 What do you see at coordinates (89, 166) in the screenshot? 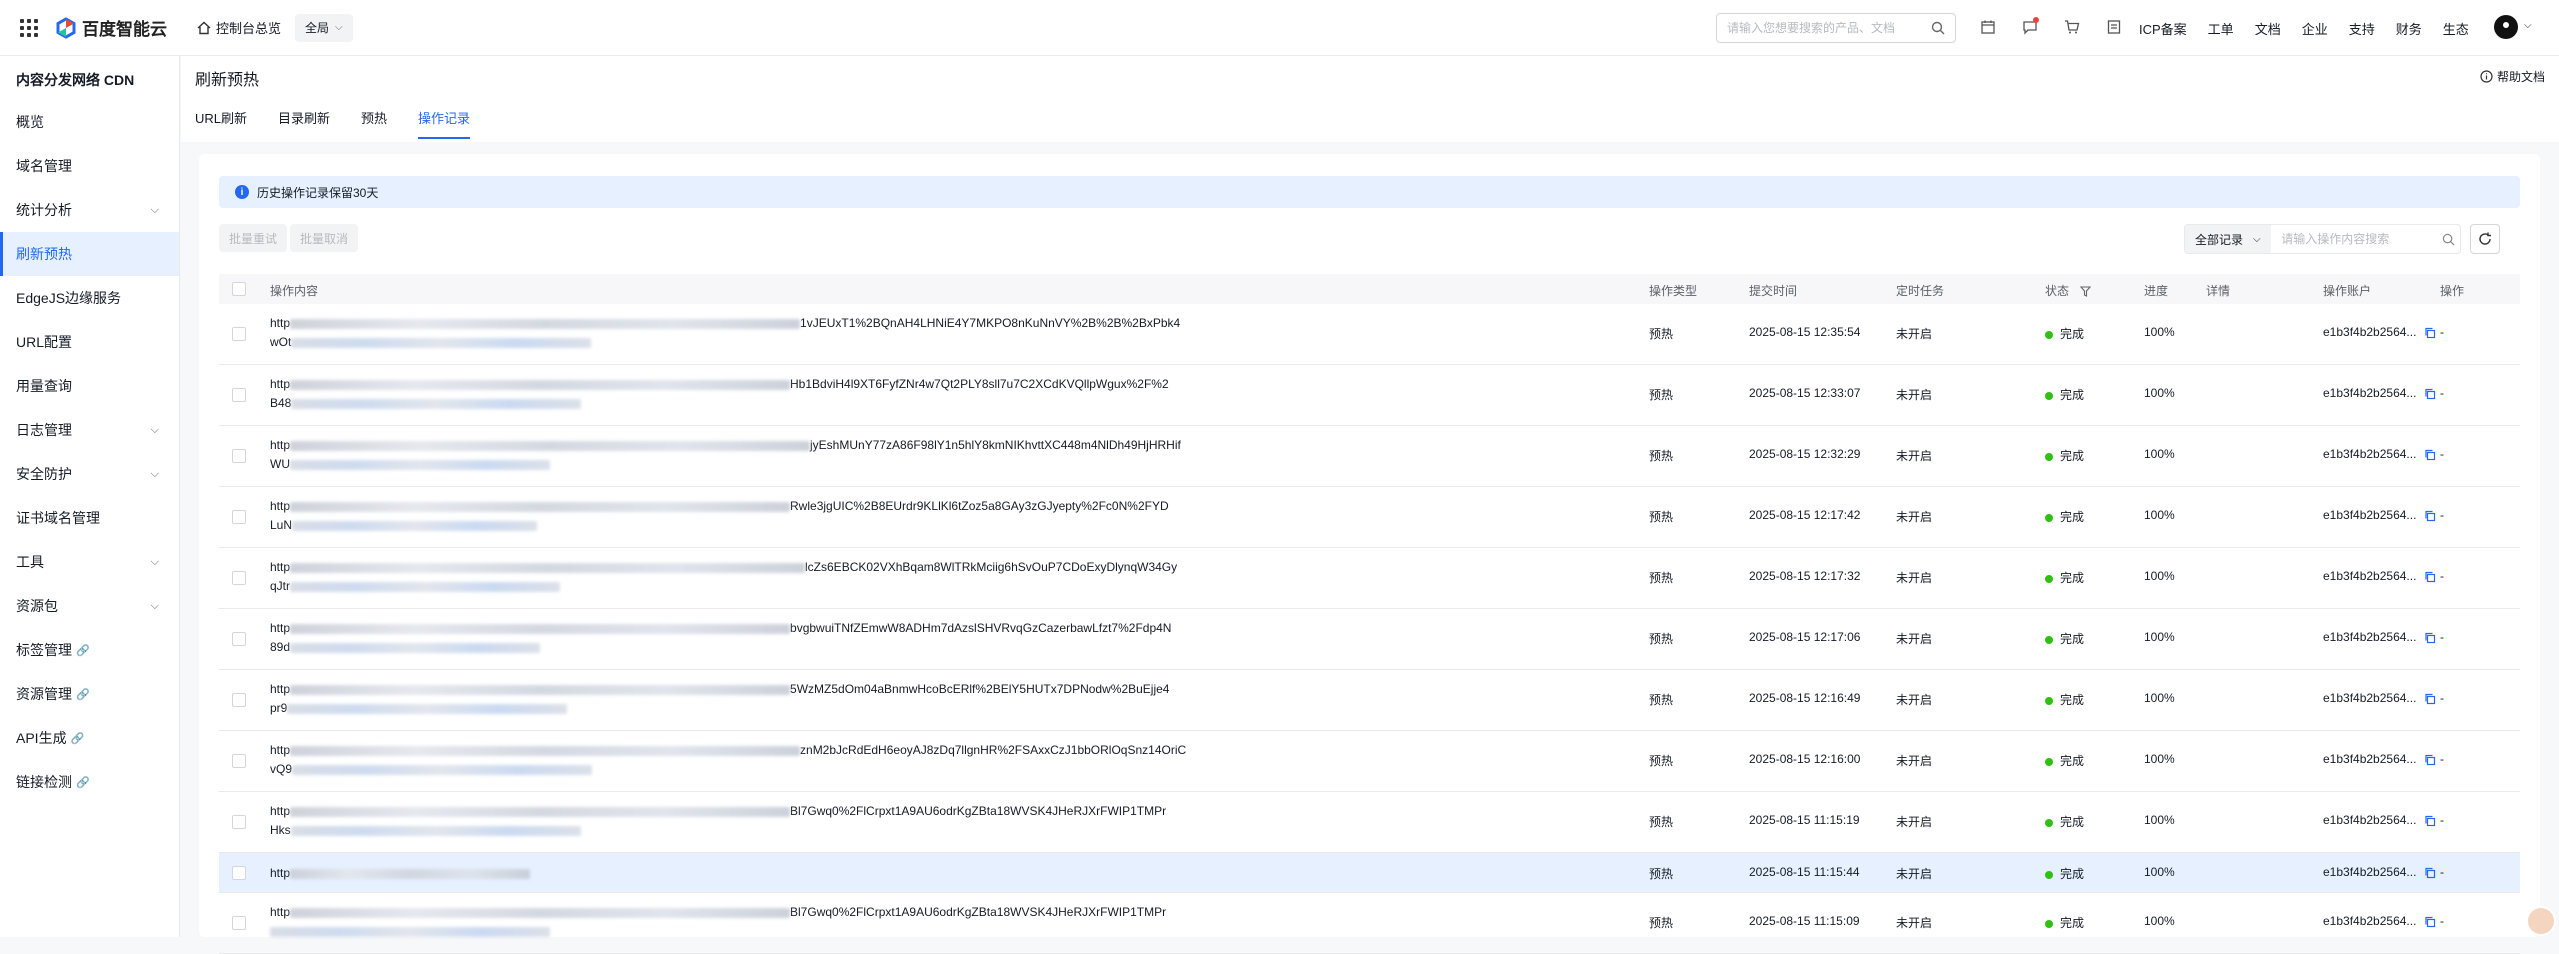
I see `sidebar-item-domain: 域名管理` at bounding box center [89, 166].